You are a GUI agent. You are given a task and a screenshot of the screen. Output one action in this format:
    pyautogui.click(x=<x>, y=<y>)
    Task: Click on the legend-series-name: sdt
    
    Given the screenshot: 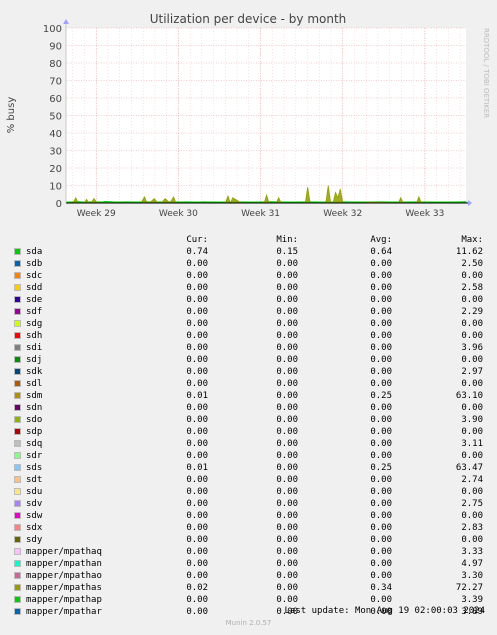 What is the action you would take?
    pyautogui.click(x=34, y=480)
    